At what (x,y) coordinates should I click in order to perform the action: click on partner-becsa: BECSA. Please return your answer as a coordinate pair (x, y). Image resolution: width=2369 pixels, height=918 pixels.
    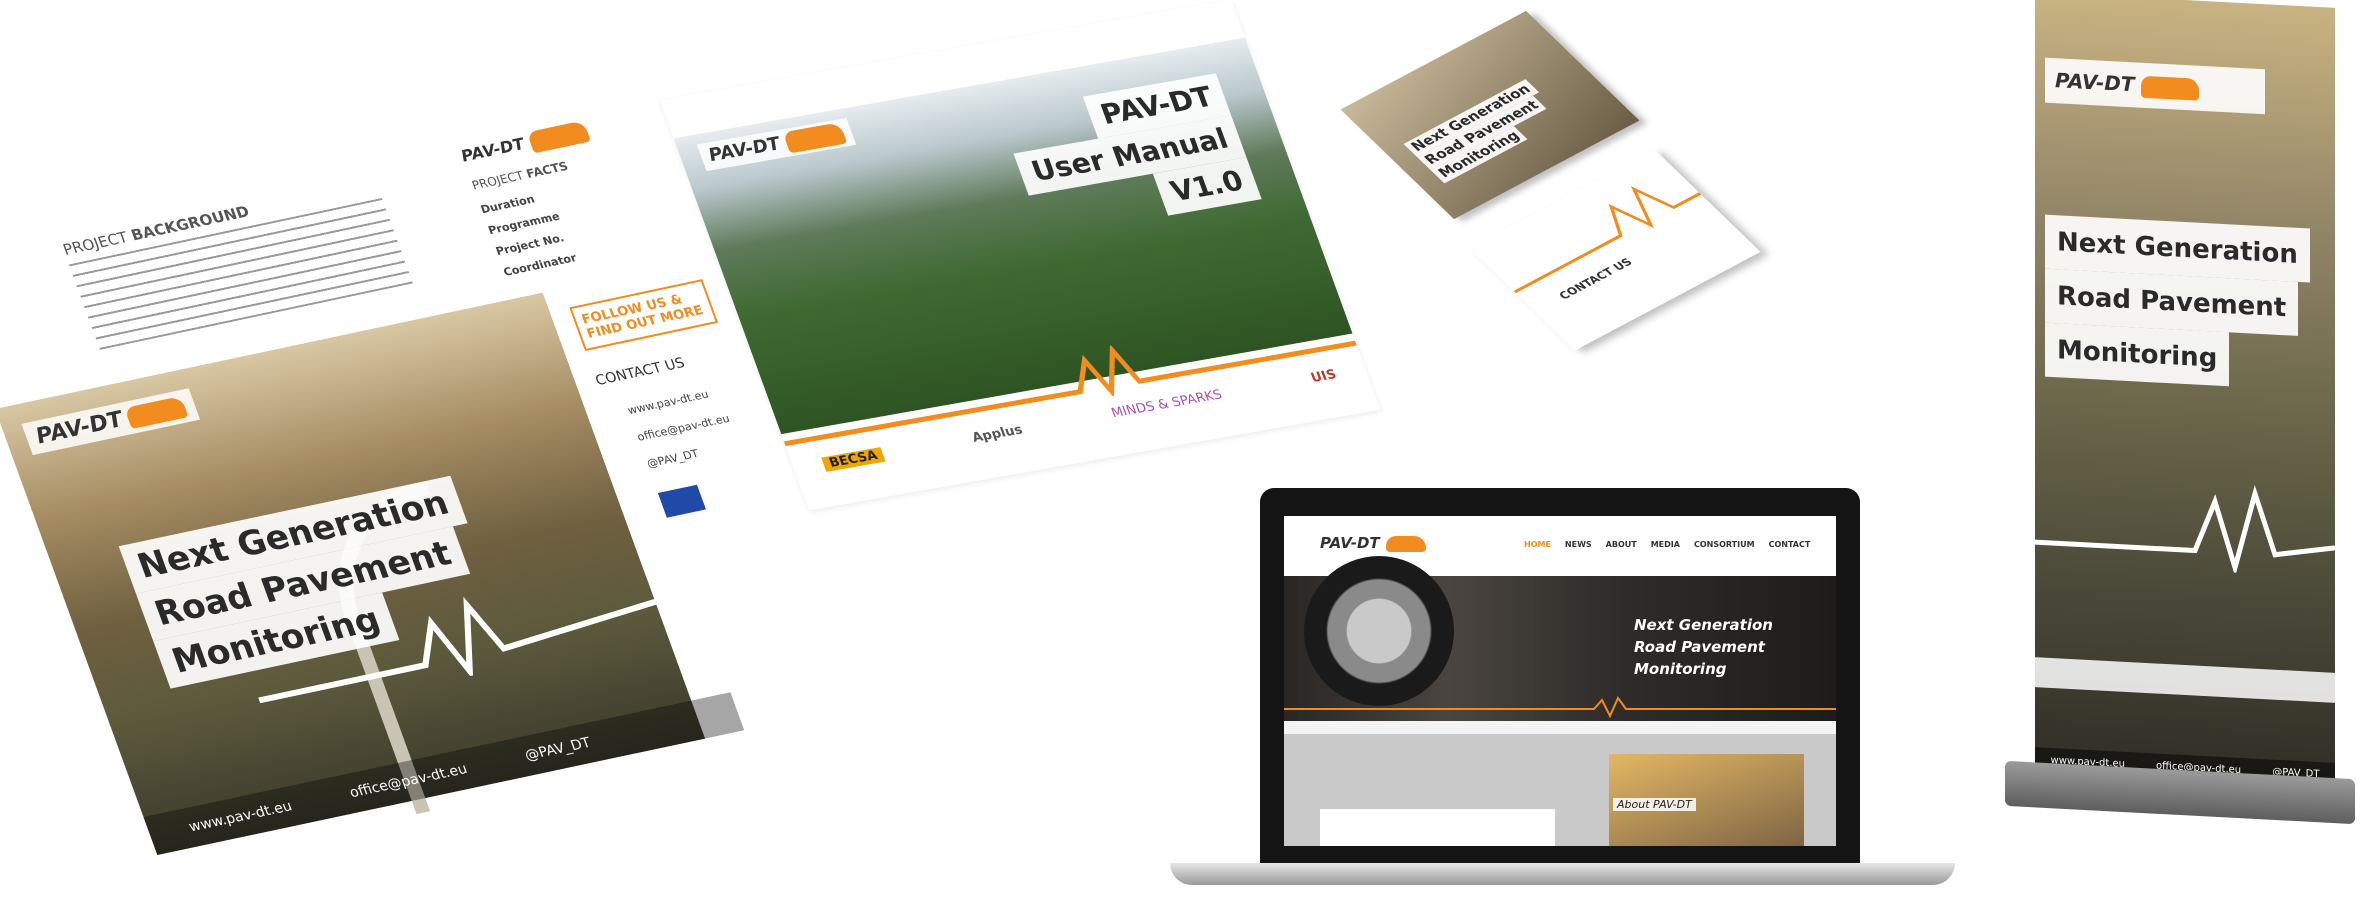
    Looking at the image, I should click on (853, 459).